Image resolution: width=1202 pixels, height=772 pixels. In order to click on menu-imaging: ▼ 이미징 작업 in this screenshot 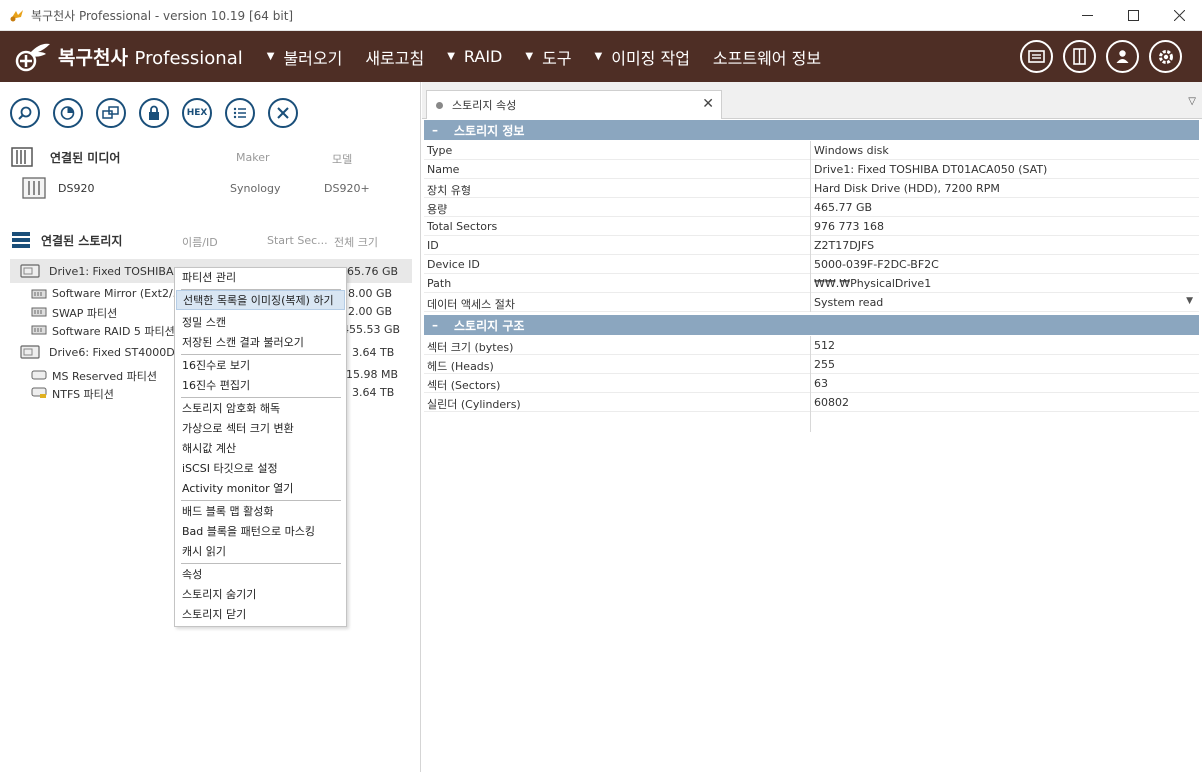, I will do `click(642, 57)`.